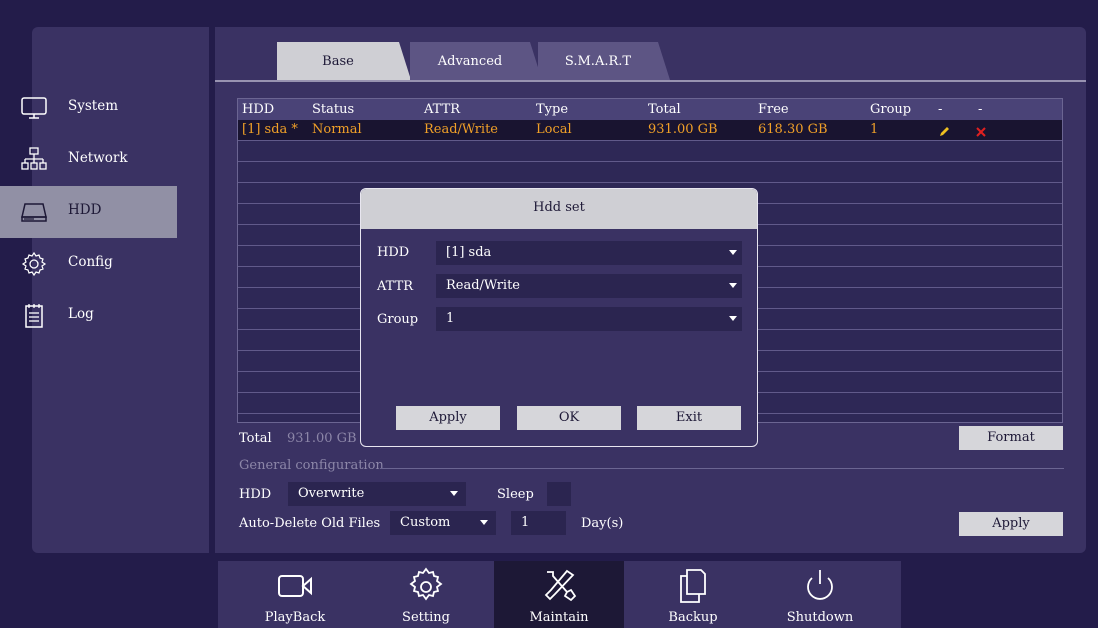 The image size is (1098, 628). Describe the element at coordinates (820, 585) in the screenshot. I see `power-icon` at that location.